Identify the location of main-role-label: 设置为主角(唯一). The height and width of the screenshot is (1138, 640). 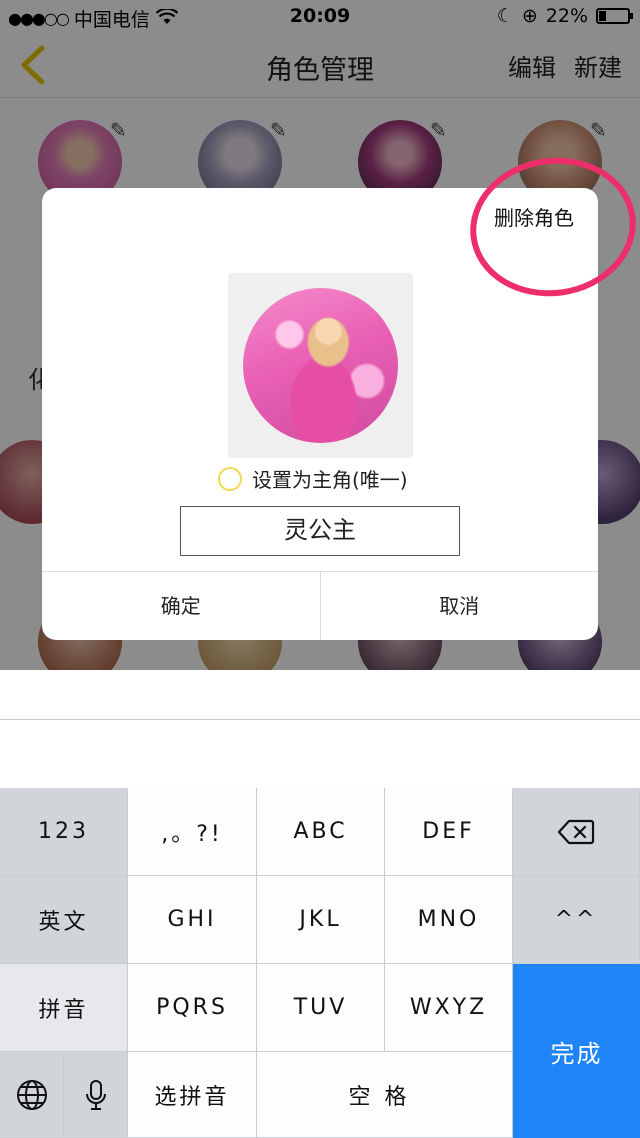
(330, 480).